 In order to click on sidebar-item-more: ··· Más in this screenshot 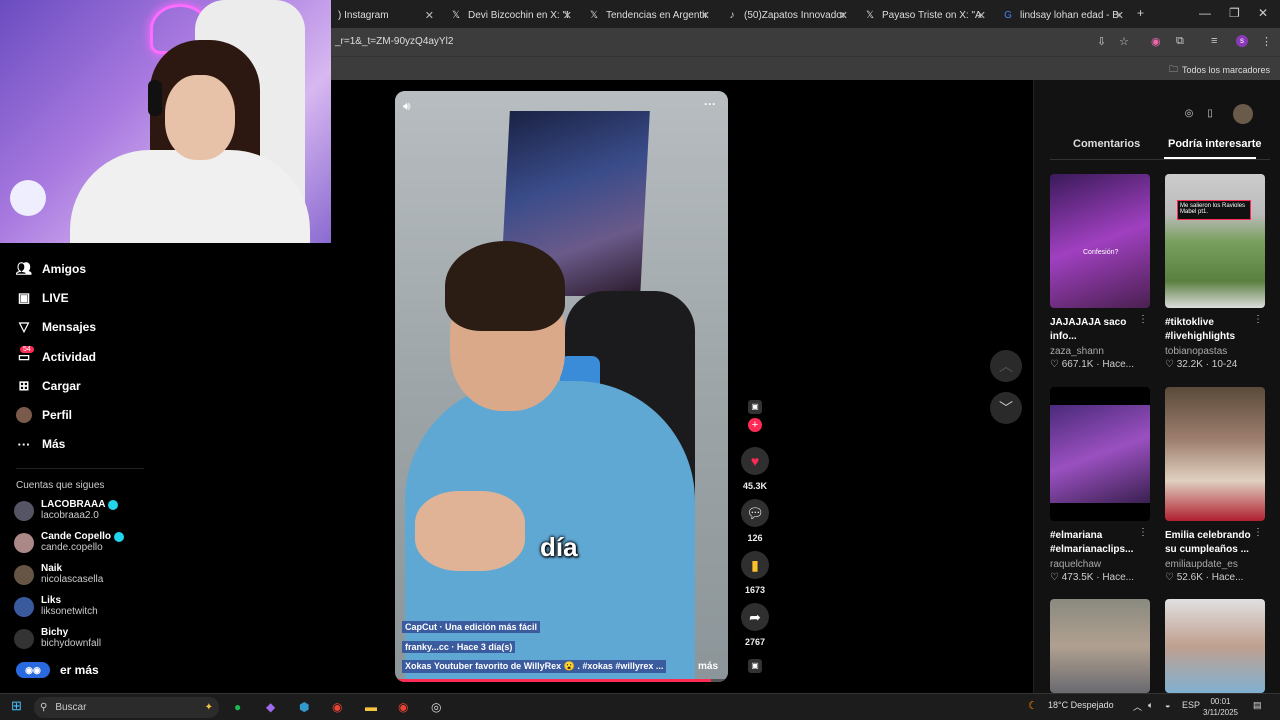, I will do `click(41, 444)`.